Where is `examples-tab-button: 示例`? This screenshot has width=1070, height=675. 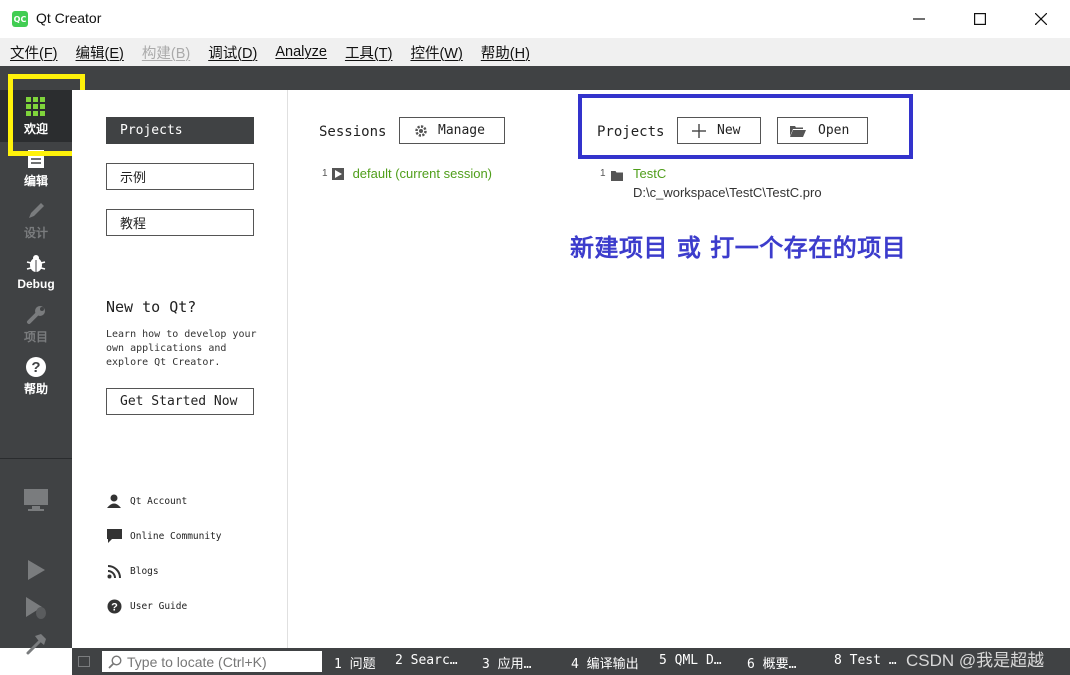
examples-tab-button: 示例 is located at coordinates (180, 176).